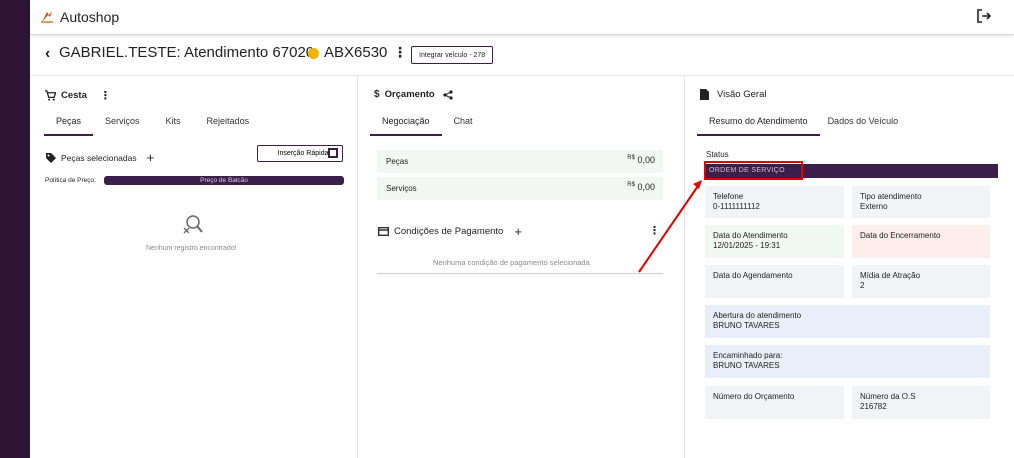 The width and height of the screenshot is (1014, 458). I want to click on budget-number-card: Número do Orçamento, so click(774, 402).